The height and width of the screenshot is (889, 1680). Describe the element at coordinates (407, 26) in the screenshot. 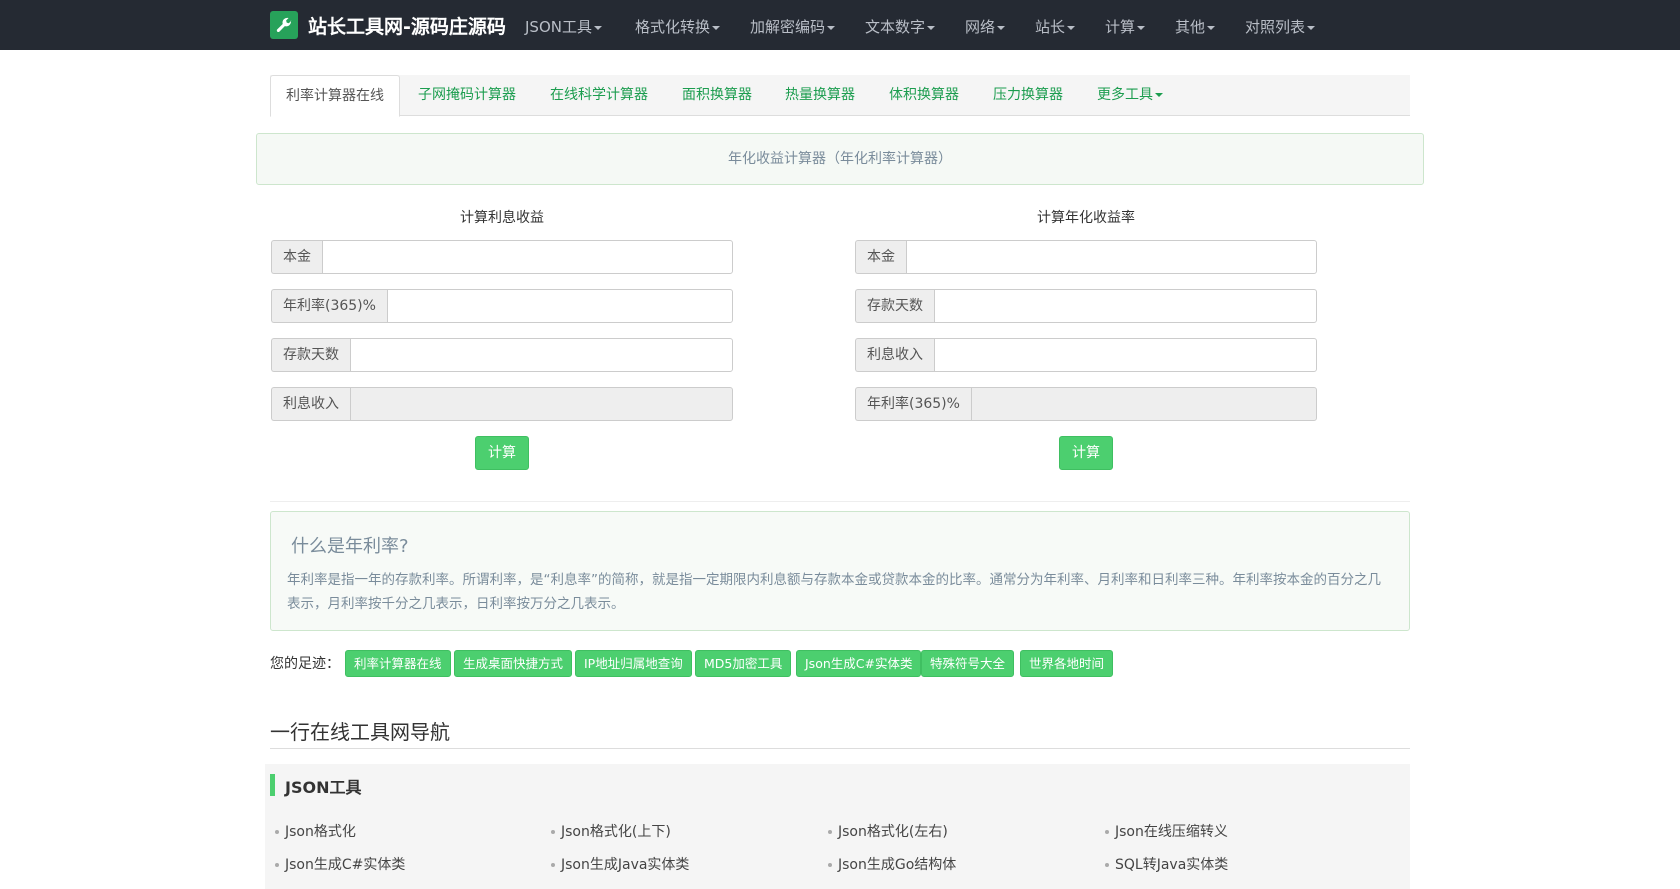

I see `brand-title: 站长工具网-源码庄源码` at that location.